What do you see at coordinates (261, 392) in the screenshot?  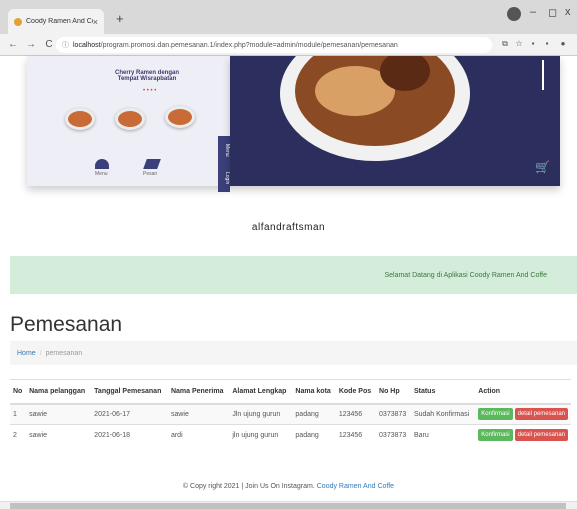 I see `column-header: Alamat Lengkap` at bounding box center [261, 392].